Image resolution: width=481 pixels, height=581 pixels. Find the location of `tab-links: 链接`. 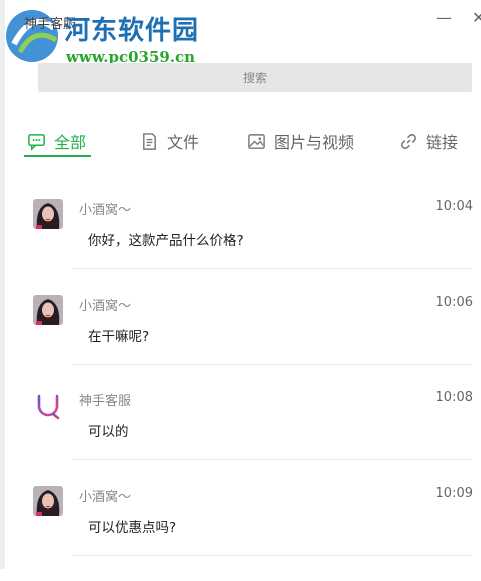

tab-links: 链接 is located at coordinates (428, 141).